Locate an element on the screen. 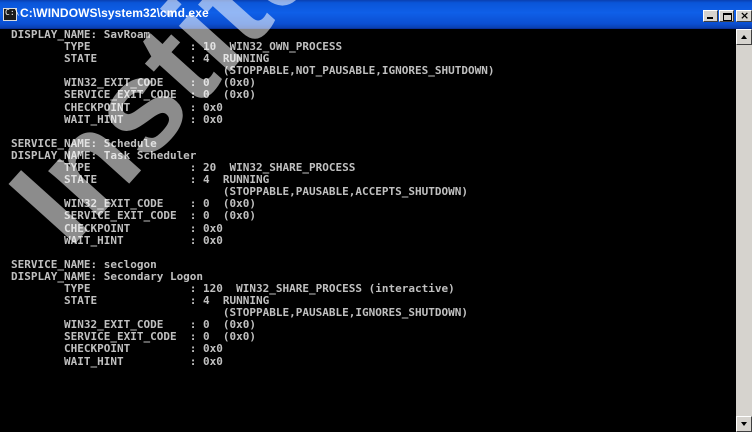 The width and height of the screenshot is (752, 432). close-button: × is located at coordinates (744, 15).